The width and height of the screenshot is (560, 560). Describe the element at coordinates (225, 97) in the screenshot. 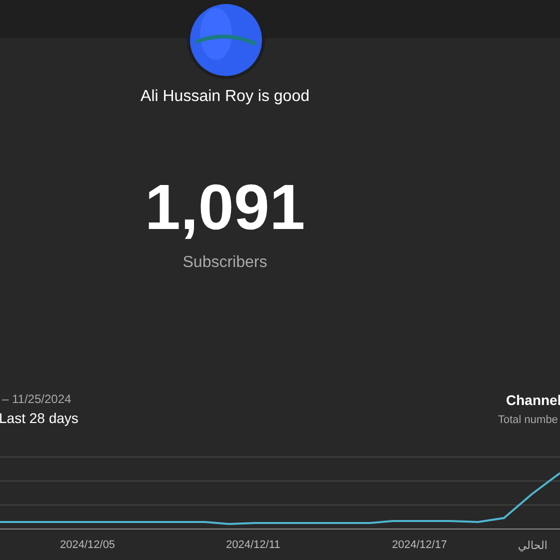

I see `channel-name: Ali Hussain Roy is good` at that location.